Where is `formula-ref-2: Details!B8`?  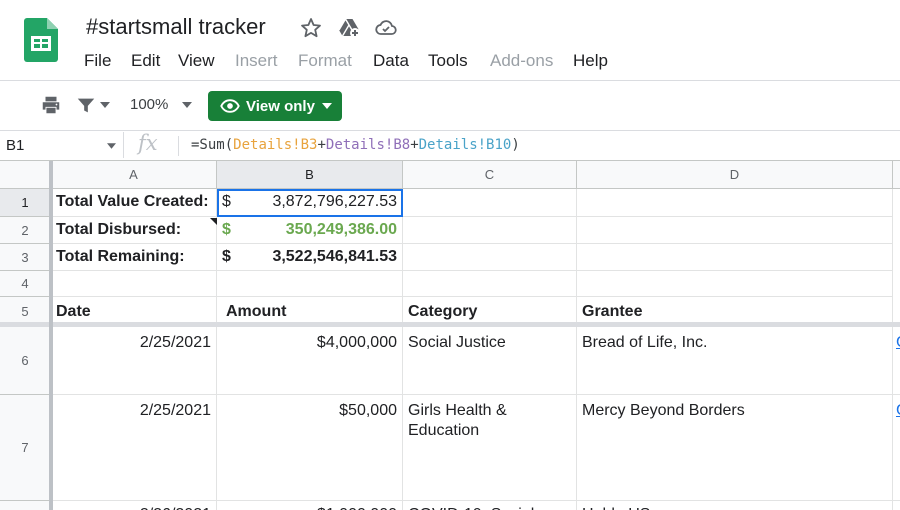 formula-ref-2: Details!B8 is located at coordinates (368, 145).